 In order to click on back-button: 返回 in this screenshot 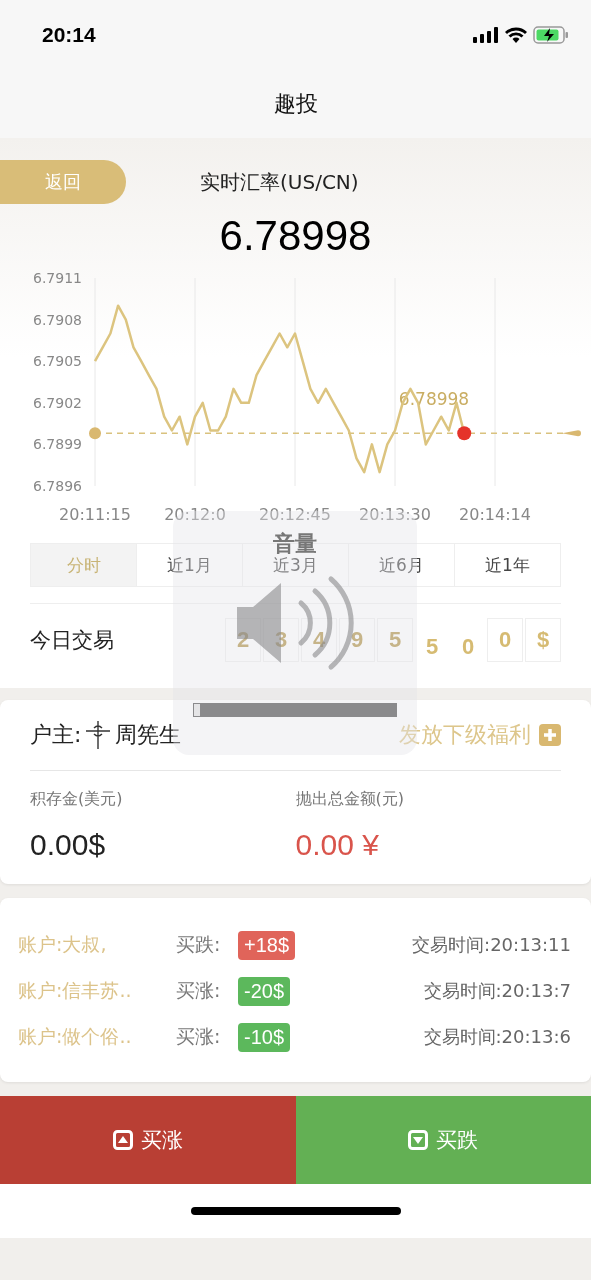, I will do `click(63, 182)`.